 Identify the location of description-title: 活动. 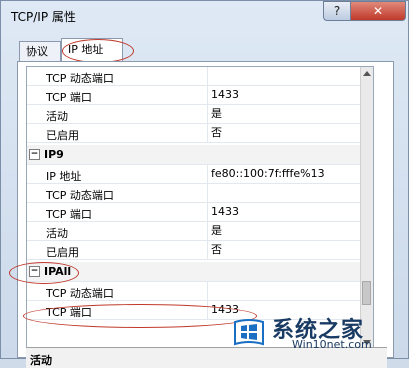
(41, 360).